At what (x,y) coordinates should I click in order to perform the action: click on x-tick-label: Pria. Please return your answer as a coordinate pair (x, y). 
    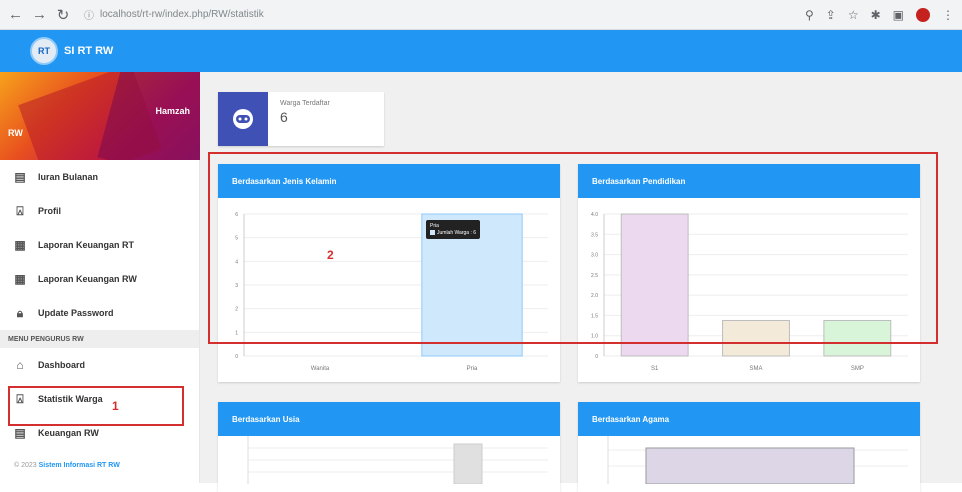
    Looking at the image, I should click on (472, 369).